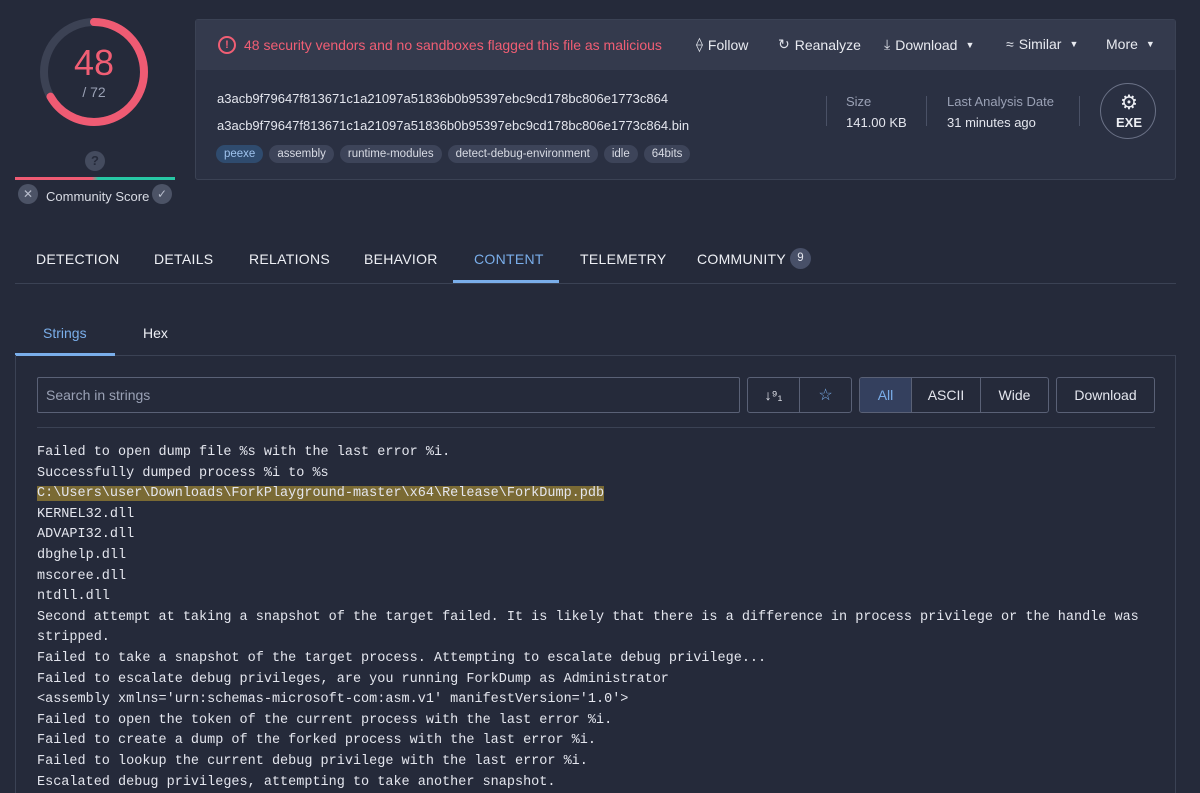 The width and height of the screenshot is (1200, 793). I want to click on more-label: More, so click(1122, 44).